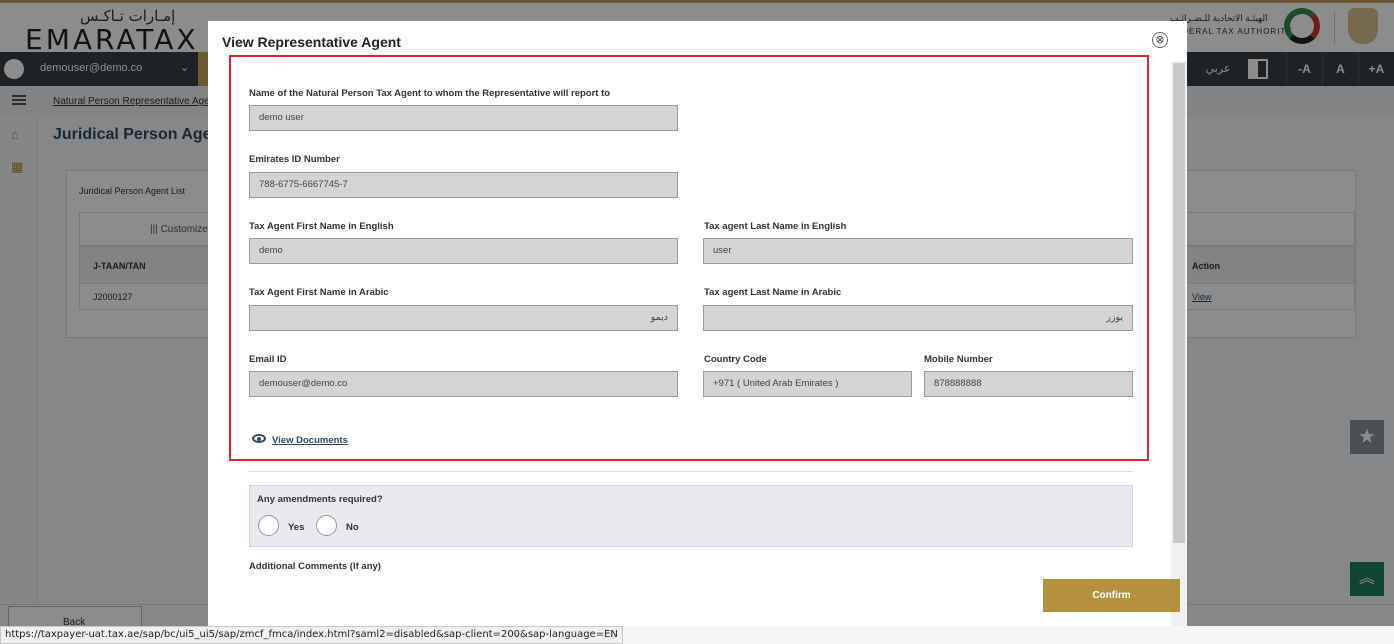 The image size is (1394, 644). I want to click on last-name-en-field: user, so click(918, 251).